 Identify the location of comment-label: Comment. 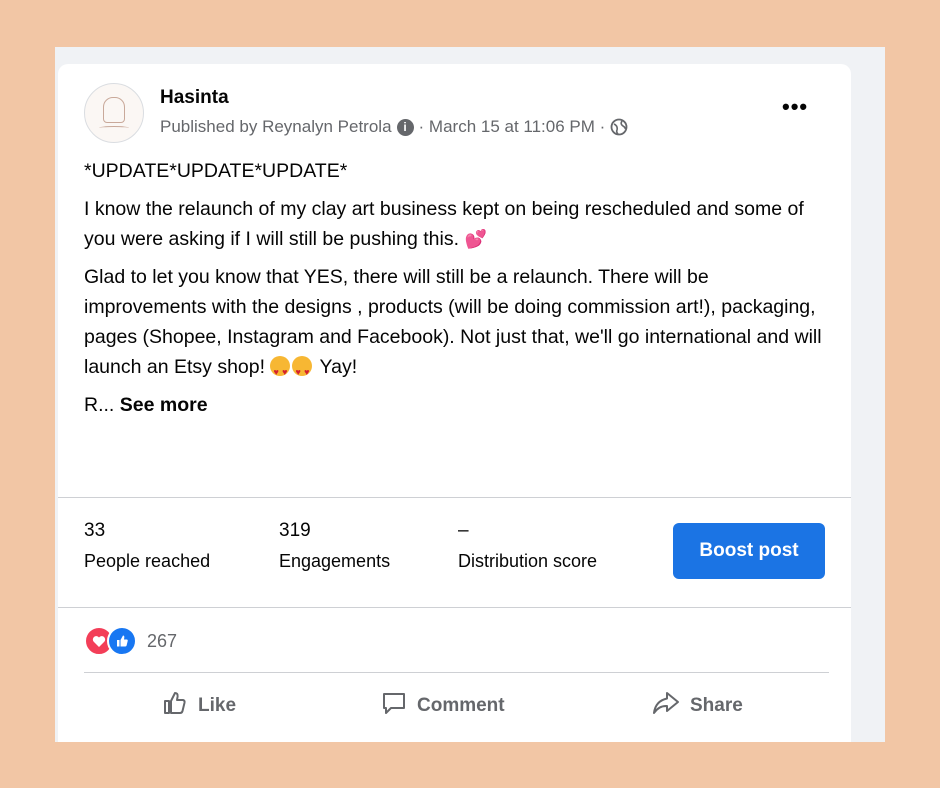
(461, 705).